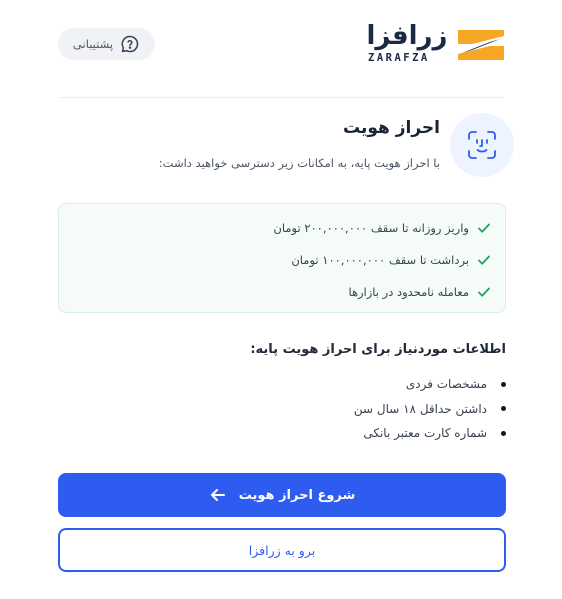  What do you see at coordinates (391, 128) in the screenshot?
I see `page-title: احراز هویت` at bounding box center [391, 128].